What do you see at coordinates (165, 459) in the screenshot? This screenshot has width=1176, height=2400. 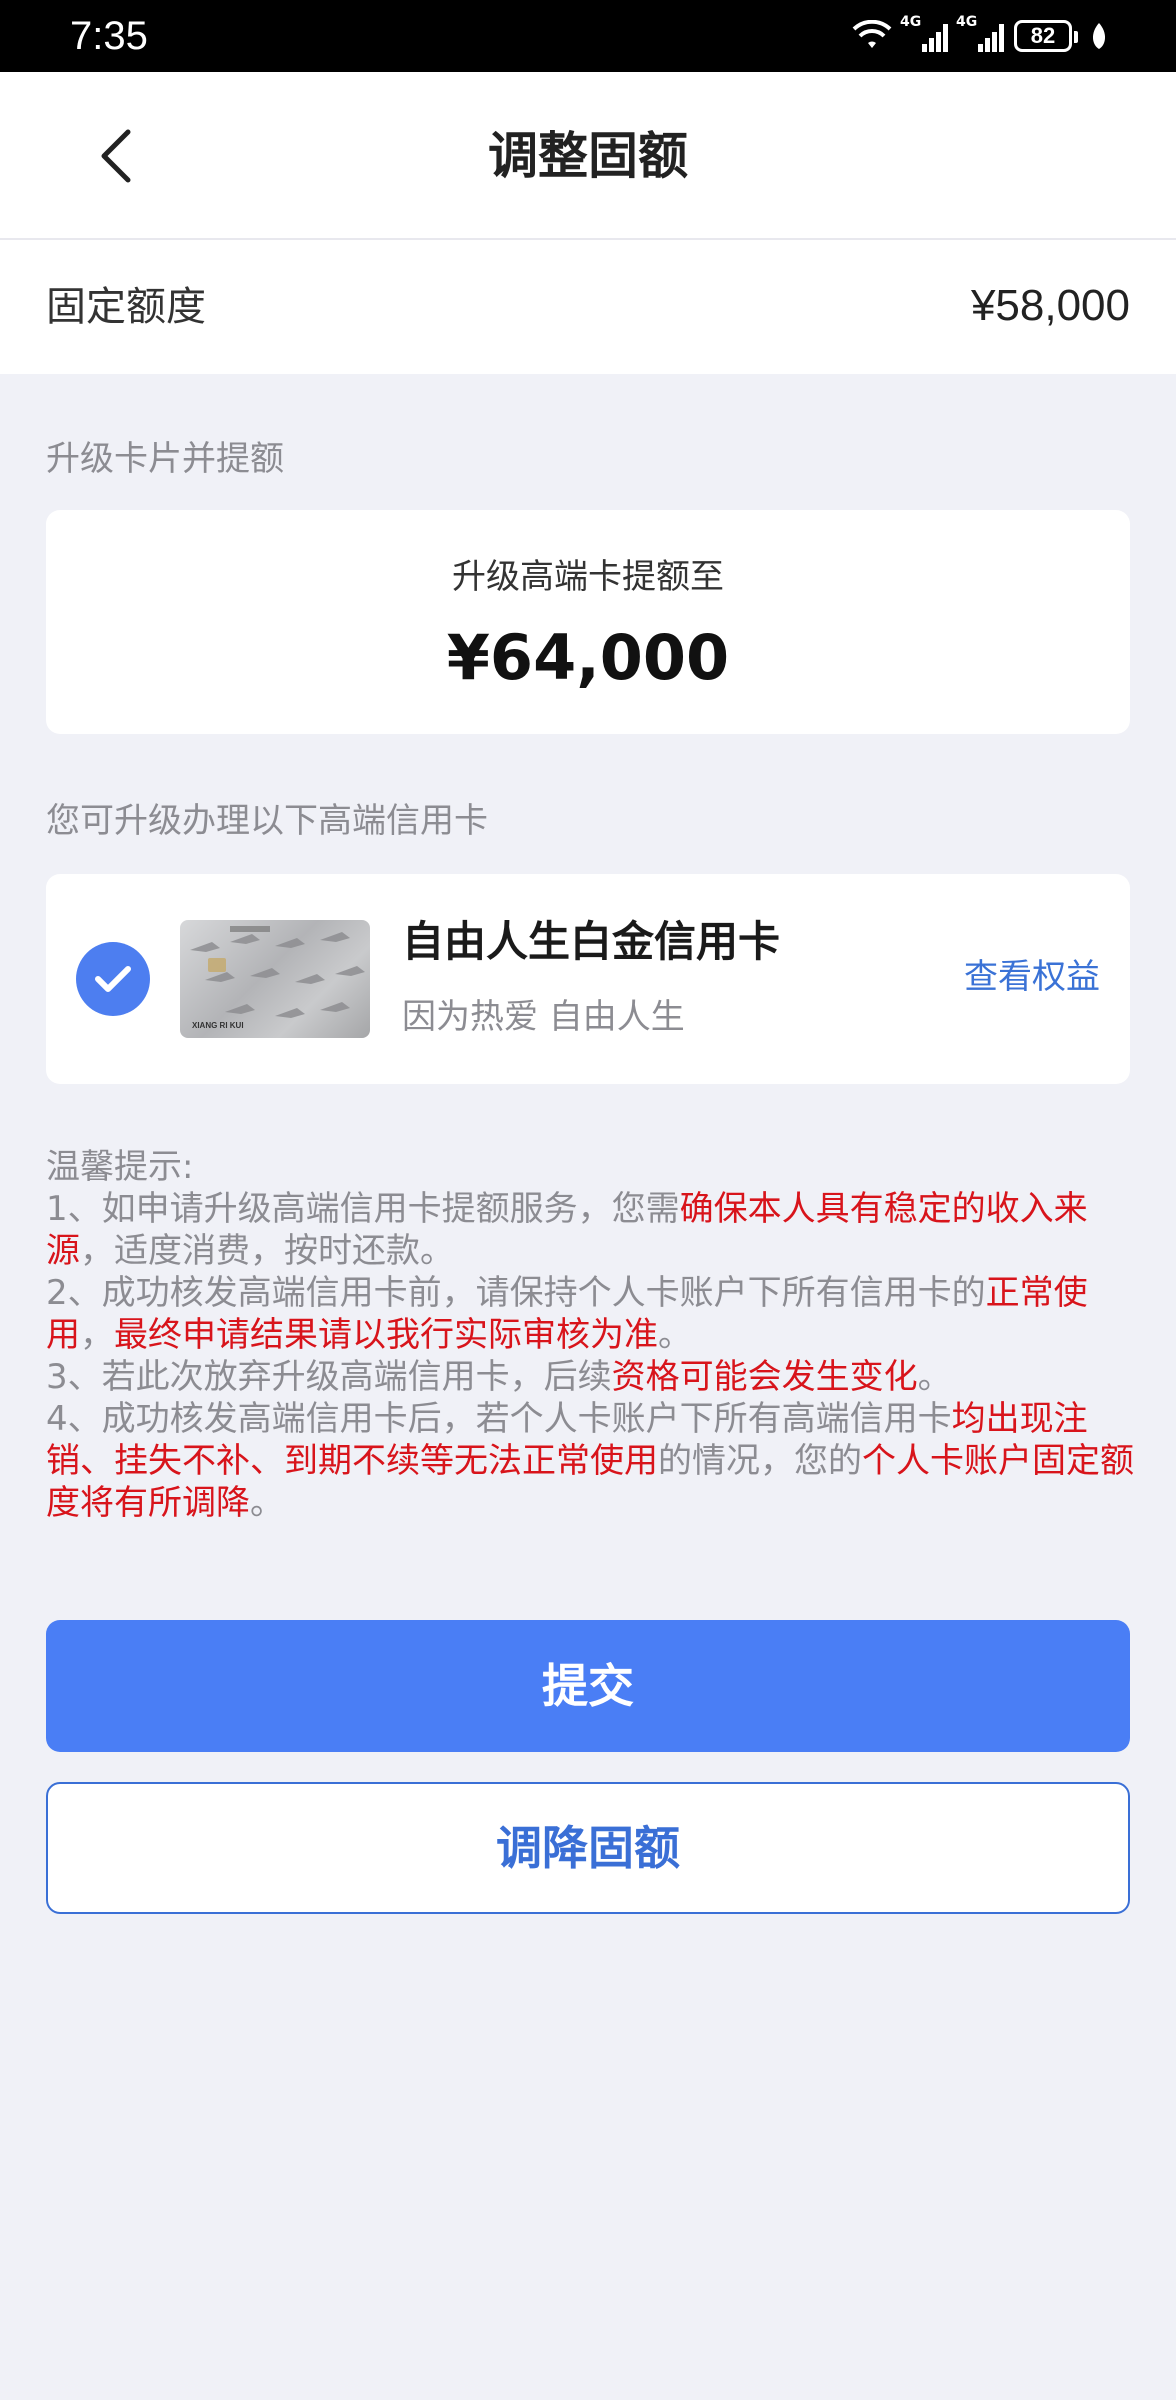 I see `upgrade-section-title: 升级卡片并提额` at bounding box center [165, 459].